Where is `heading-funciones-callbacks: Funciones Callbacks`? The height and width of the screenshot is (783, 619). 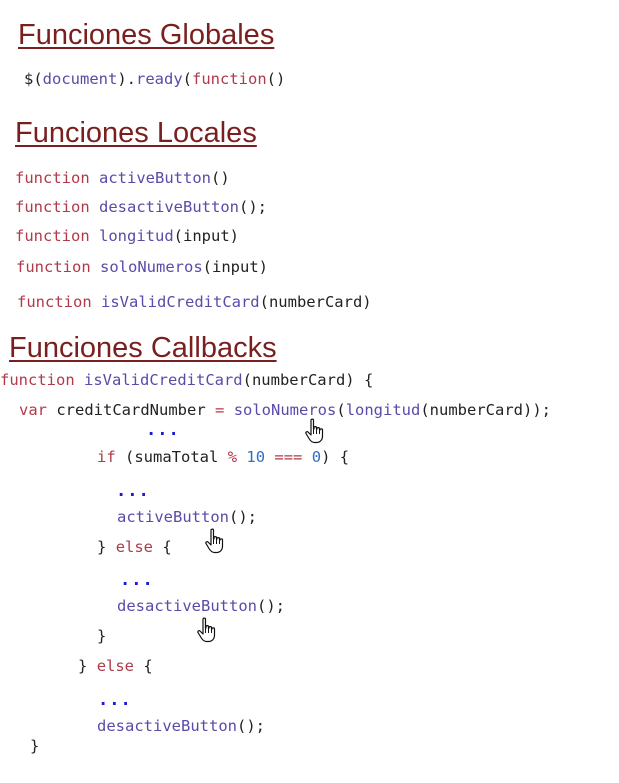
heading-funciones-callbacks: Funciones Callbacks is located at coordinates (143, 348).